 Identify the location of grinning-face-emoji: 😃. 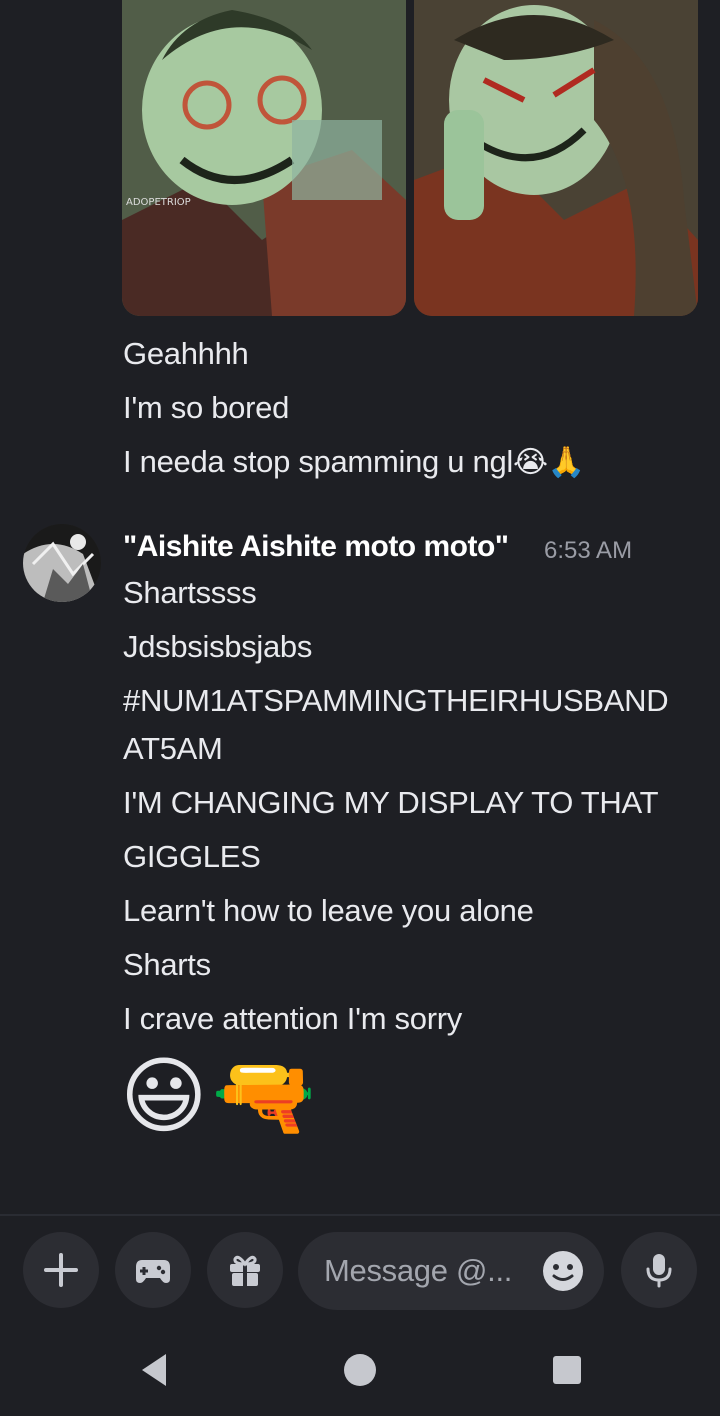
(164, 1096).